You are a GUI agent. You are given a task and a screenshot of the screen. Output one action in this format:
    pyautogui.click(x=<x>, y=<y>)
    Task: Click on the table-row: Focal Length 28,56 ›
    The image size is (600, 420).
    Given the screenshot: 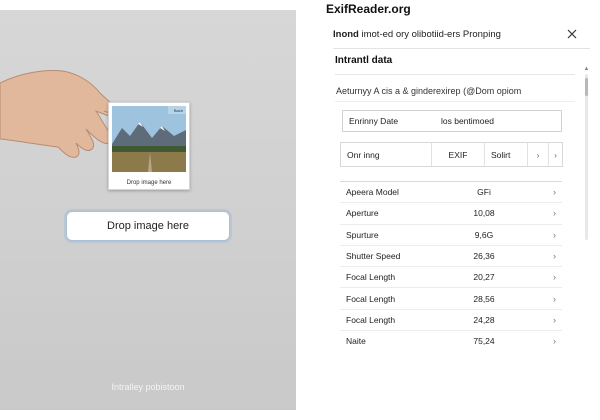 What is the action you would take?
    pyautogui.click(x=451, y=297)
    